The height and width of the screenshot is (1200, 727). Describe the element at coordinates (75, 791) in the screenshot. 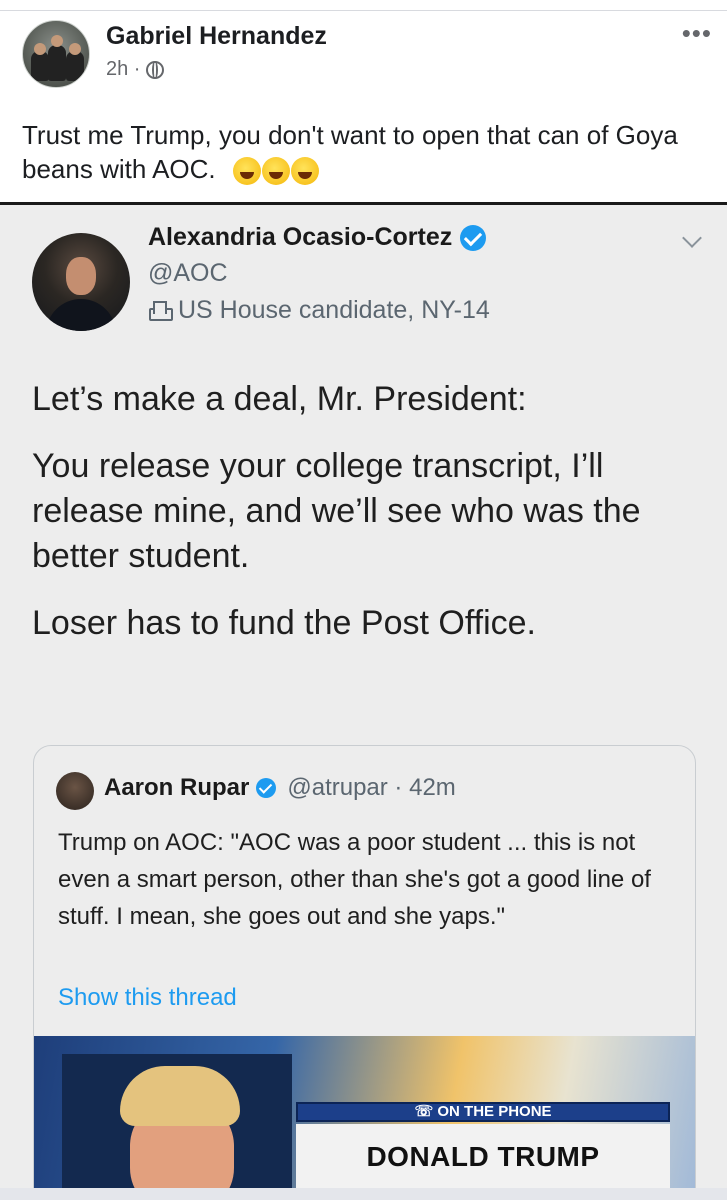

I see `quoted-author-avatar` at that location.